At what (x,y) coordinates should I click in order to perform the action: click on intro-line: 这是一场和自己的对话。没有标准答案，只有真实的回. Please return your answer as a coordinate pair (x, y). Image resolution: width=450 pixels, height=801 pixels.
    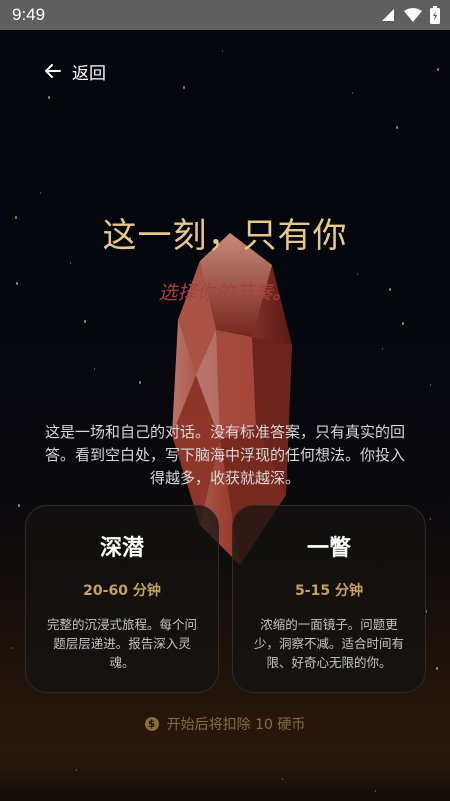
    Looking at the image, I should click on (224, 432).